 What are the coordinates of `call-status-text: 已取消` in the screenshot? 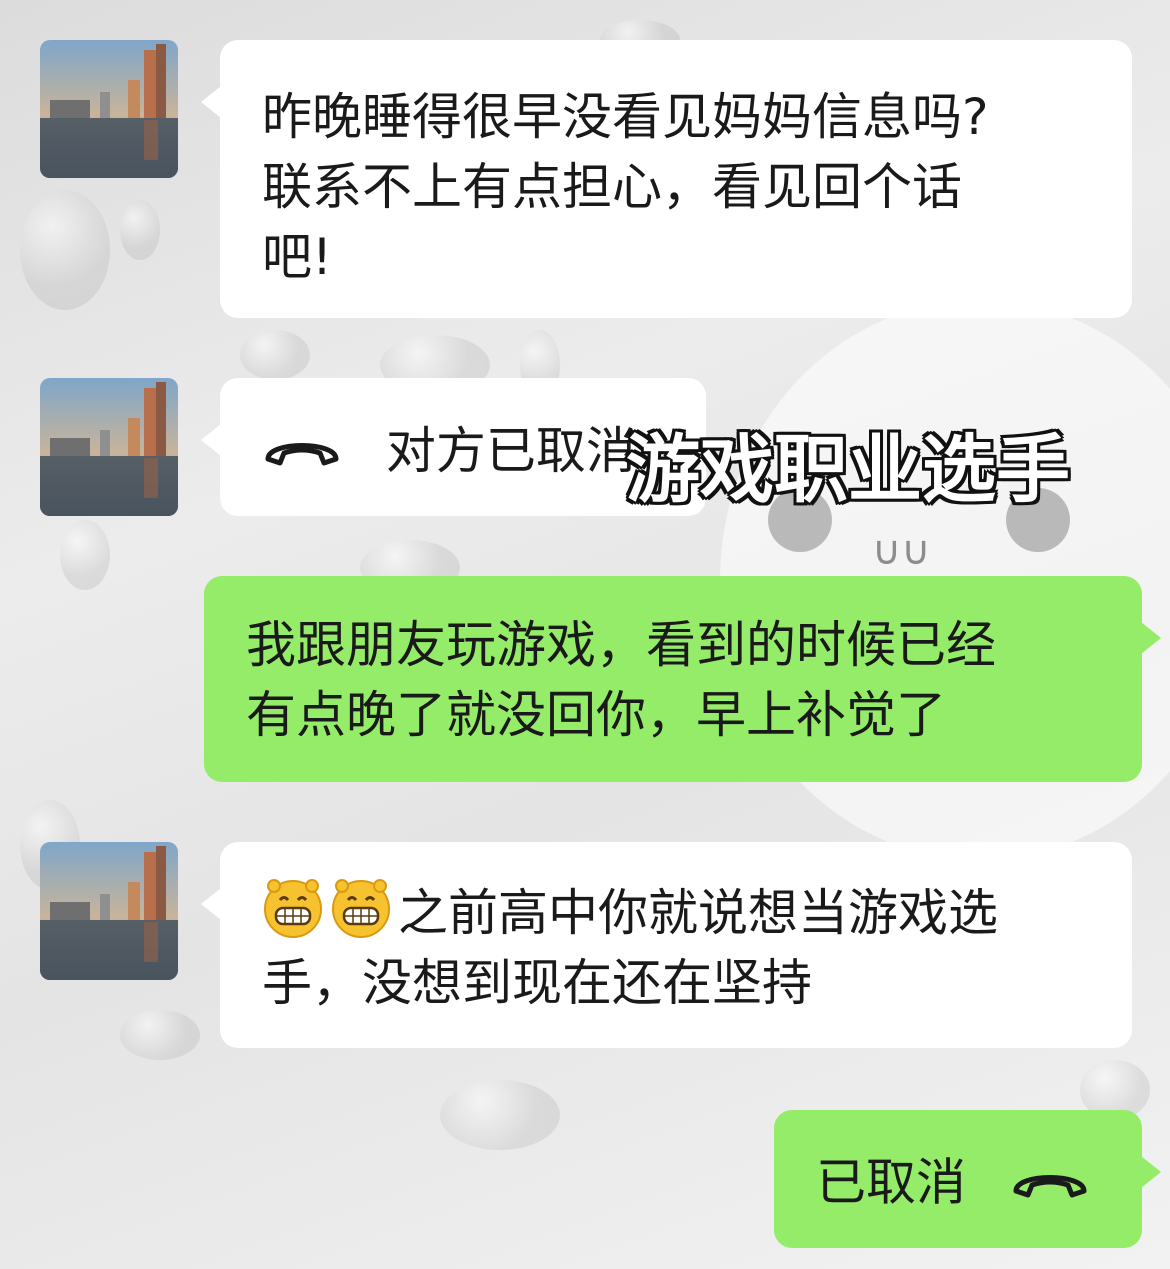 It's located at (891, 1182).